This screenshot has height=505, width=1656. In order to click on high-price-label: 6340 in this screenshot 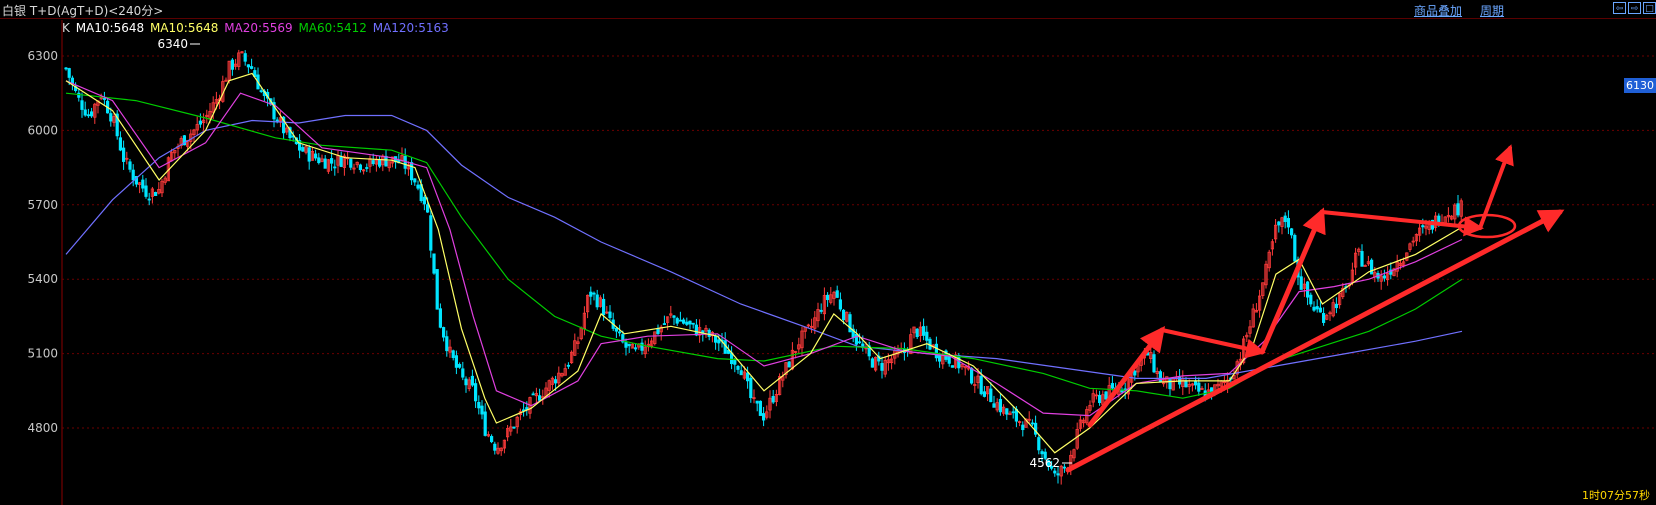, I will do `click(172, 44)`.